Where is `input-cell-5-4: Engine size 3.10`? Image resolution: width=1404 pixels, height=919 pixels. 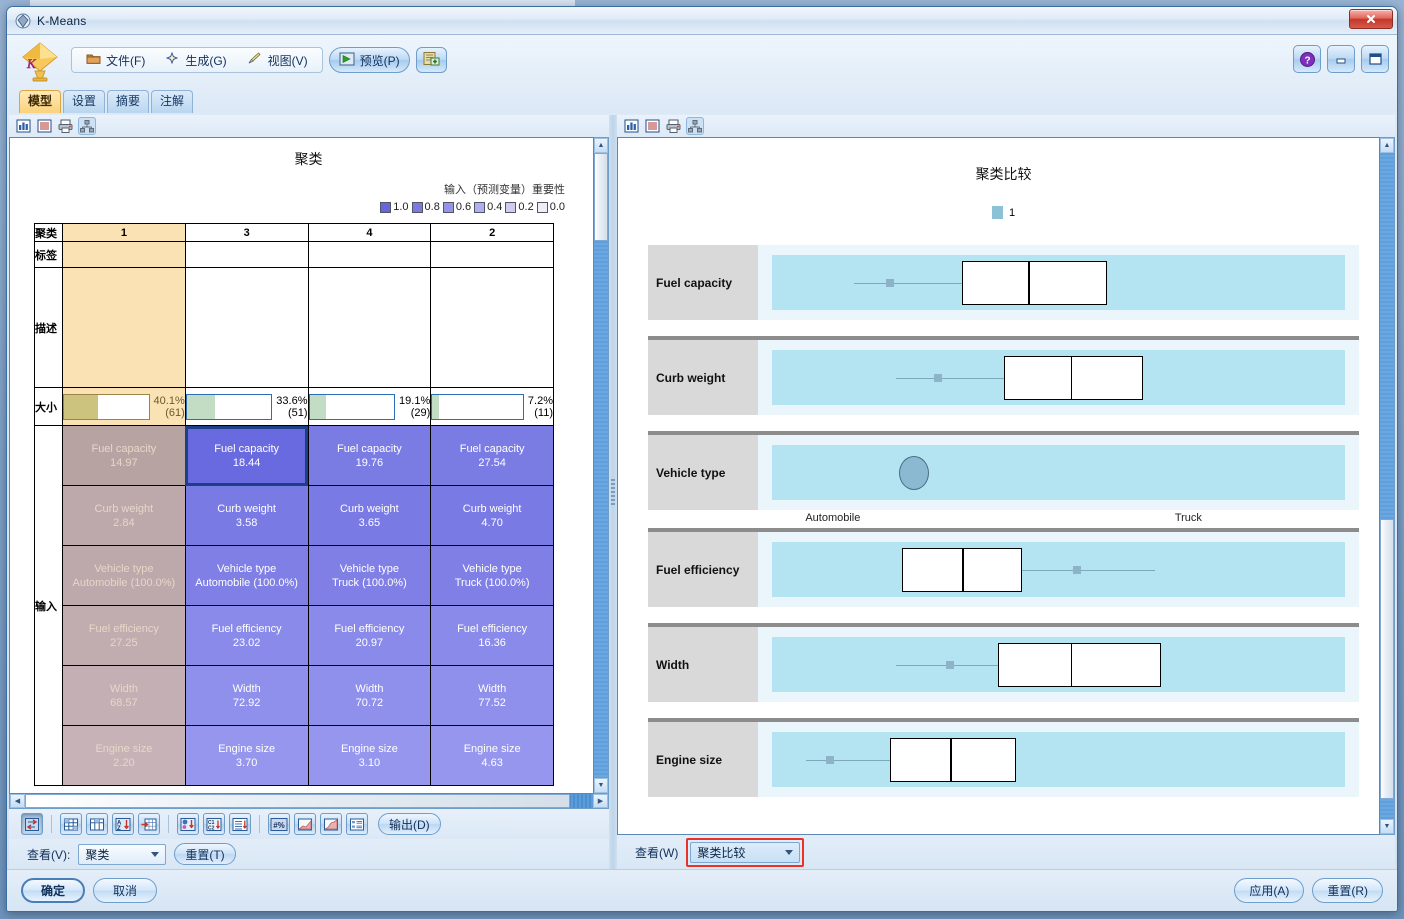 input-cell-5-4: Engine size 3.10 is located at coordinates (369, 755).